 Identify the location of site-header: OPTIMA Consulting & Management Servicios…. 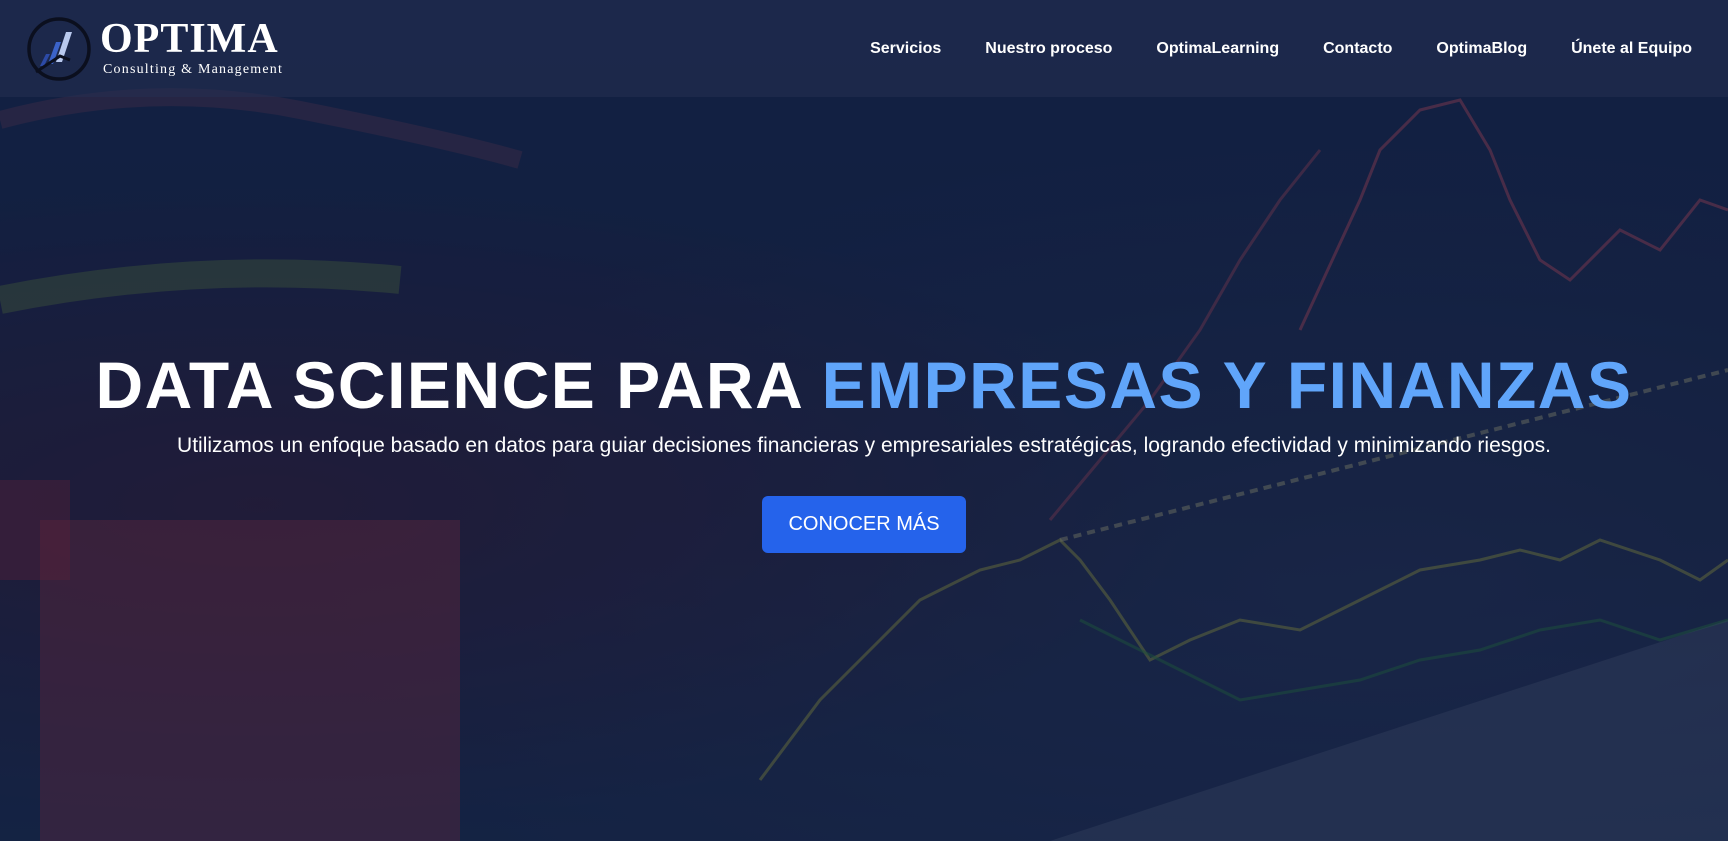
(864, 48).